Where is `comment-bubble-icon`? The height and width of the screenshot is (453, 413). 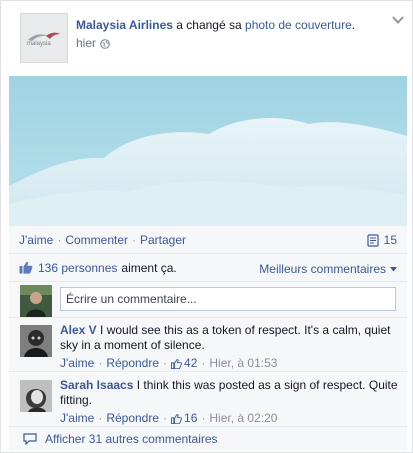
comment-bubble-icon is located at coordinates (373, 240).